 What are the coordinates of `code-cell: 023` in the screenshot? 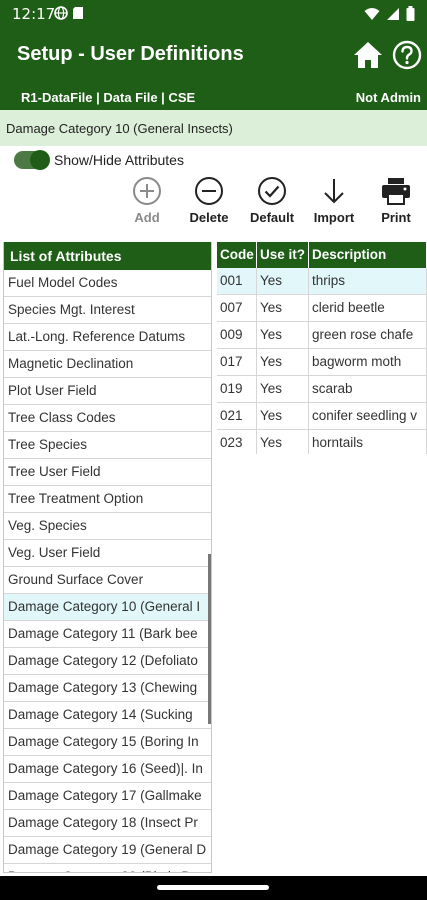 It's located at (237, 442).